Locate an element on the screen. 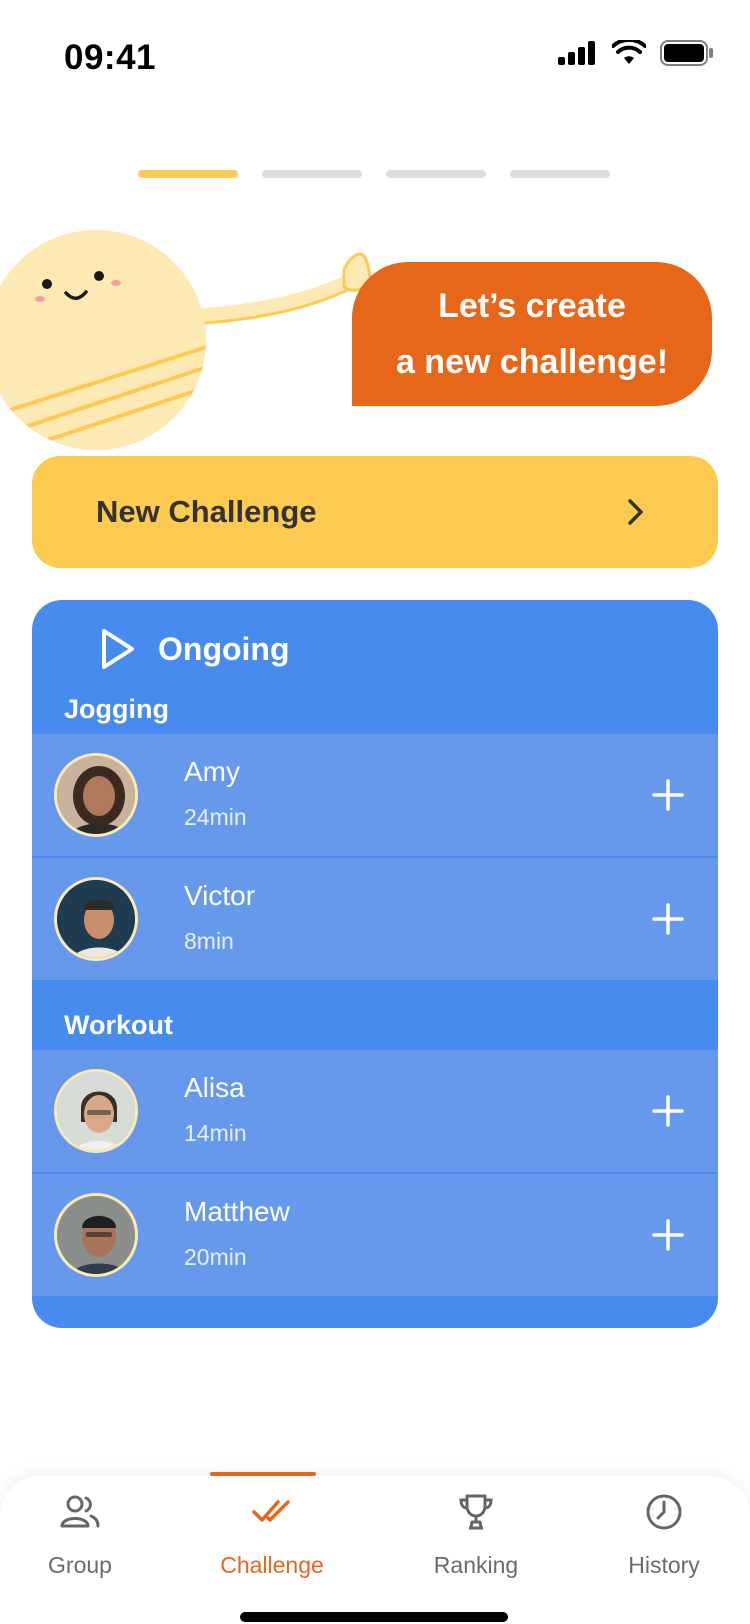 The width and height of the screenshot is (750, 1624). participant-name: Alisa is located at coordinates (214, 1087).